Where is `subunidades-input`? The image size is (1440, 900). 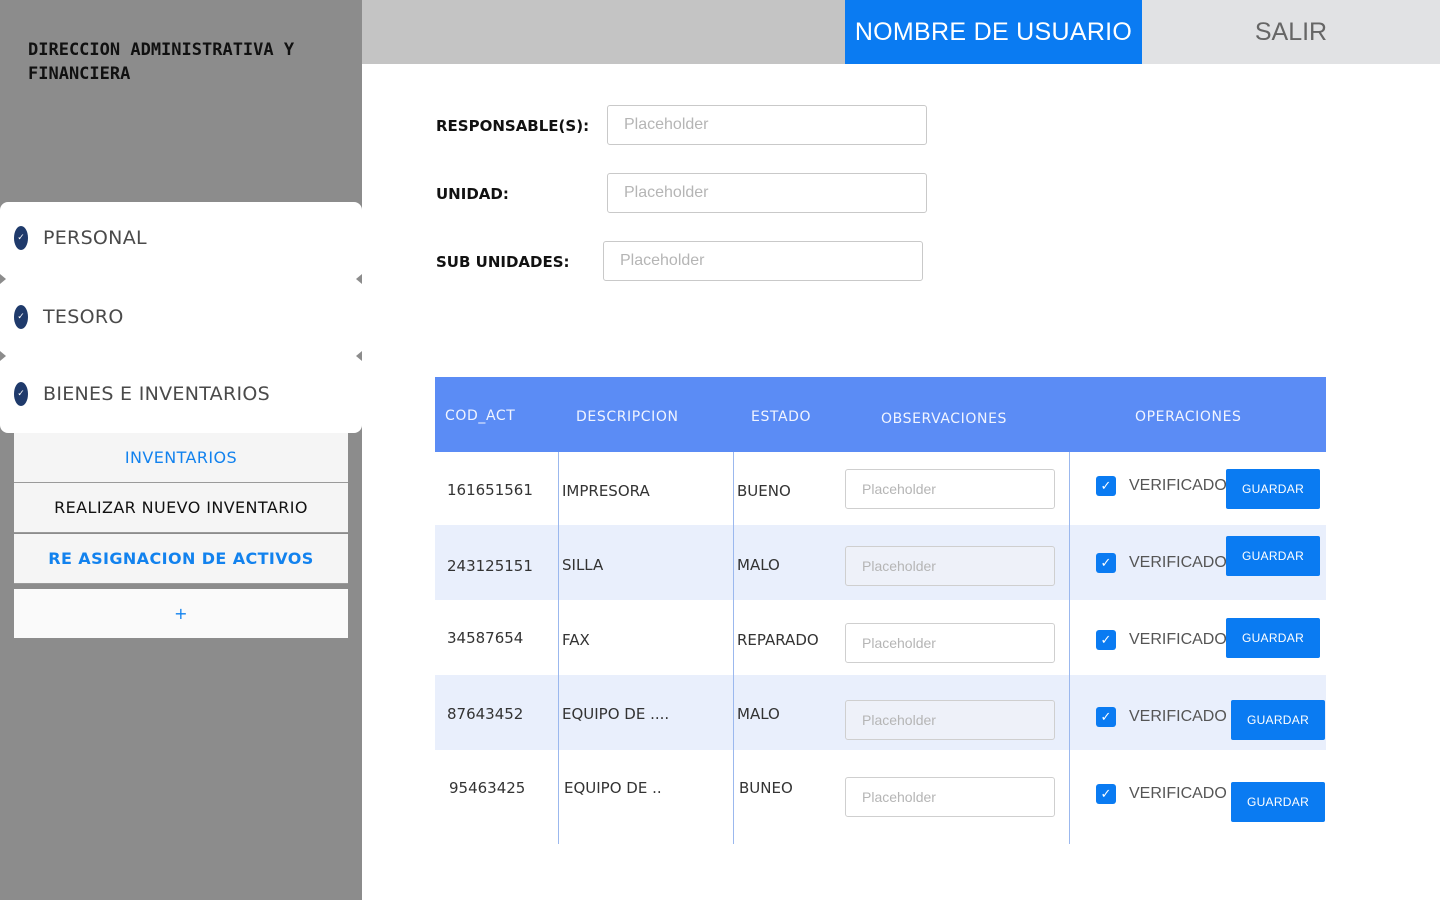 subunidades-input is located at coordinates (763, 261).